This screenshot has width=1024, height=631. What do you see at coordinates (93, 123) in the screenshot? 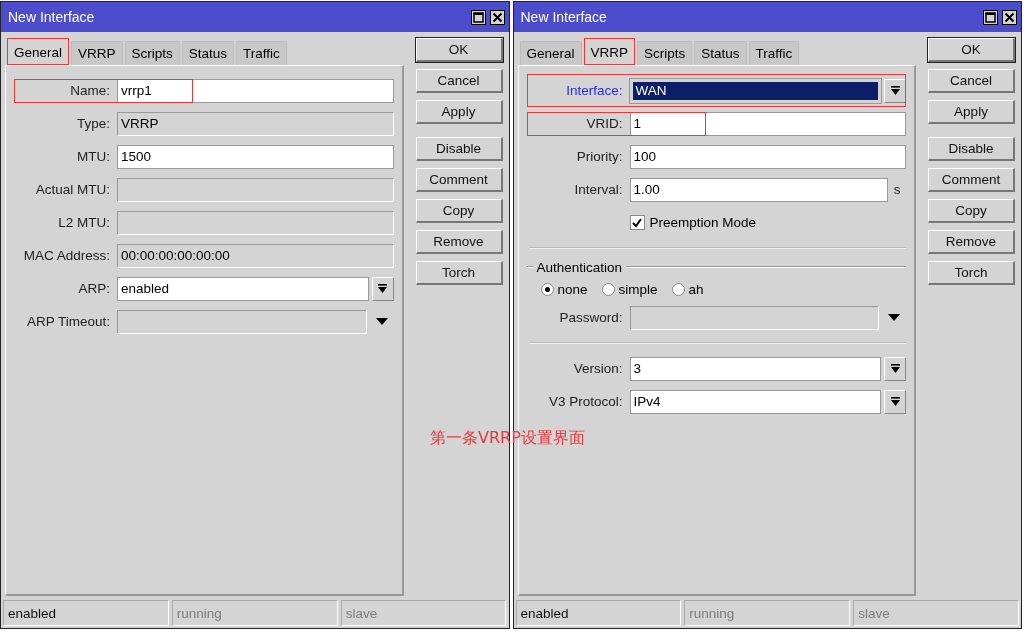
I see `field-label: Type:` at bounding box center [93, 123].